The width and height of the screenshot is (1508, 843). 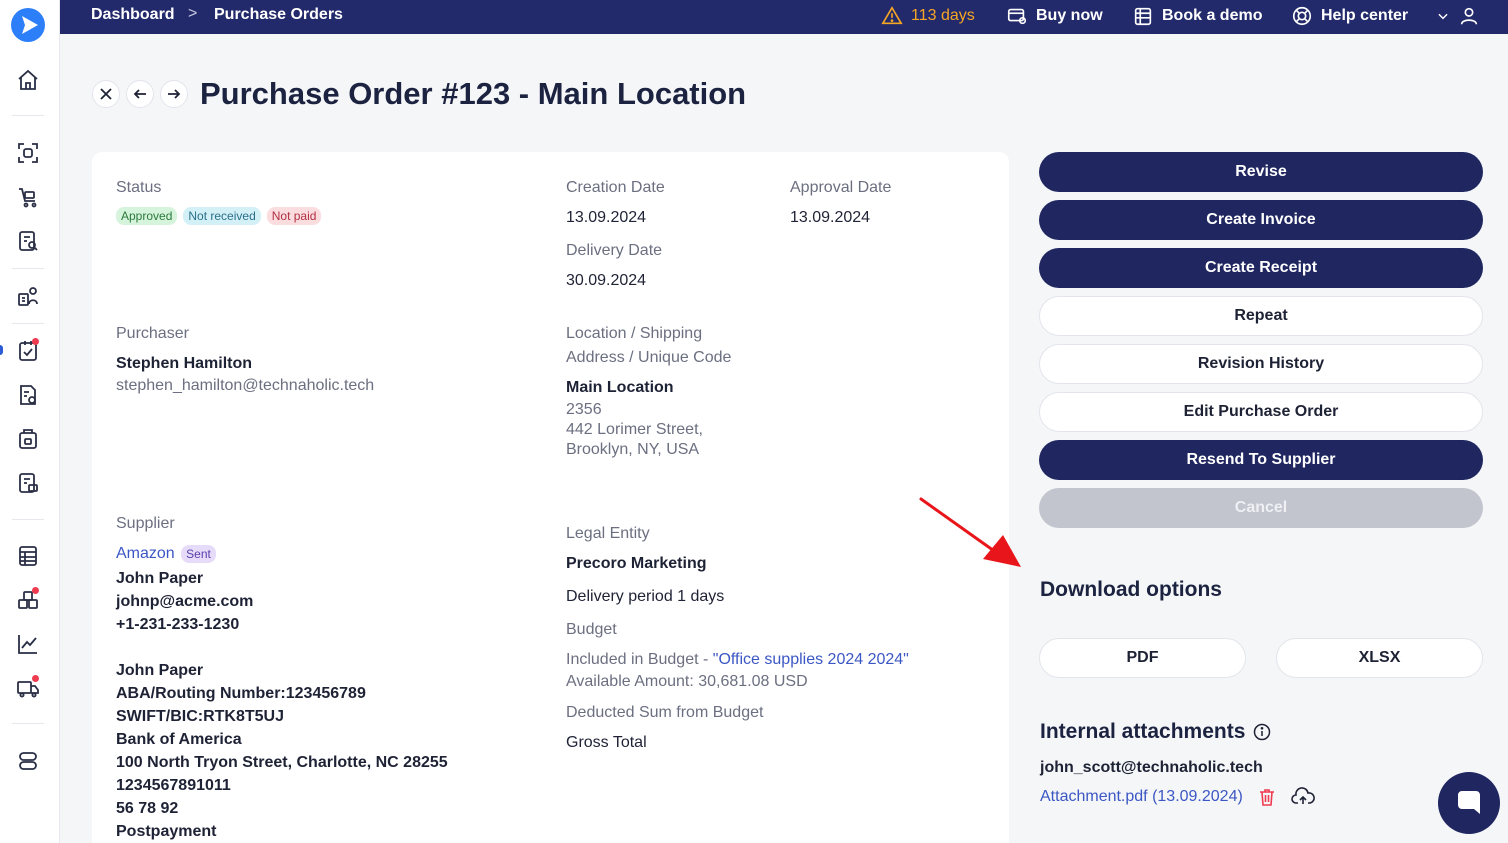 What do you see at coordinates (28, 556) in the screenshot?
I see `budget-icon` at bounding box center [28, 556].